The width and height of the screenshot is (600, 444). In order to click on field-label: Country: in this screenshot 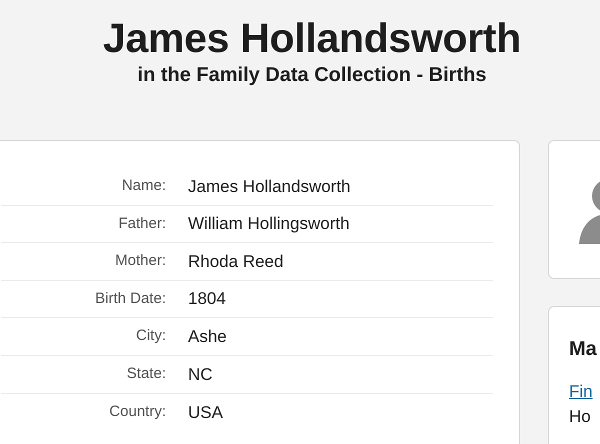, I will do `click(137, 412)`.